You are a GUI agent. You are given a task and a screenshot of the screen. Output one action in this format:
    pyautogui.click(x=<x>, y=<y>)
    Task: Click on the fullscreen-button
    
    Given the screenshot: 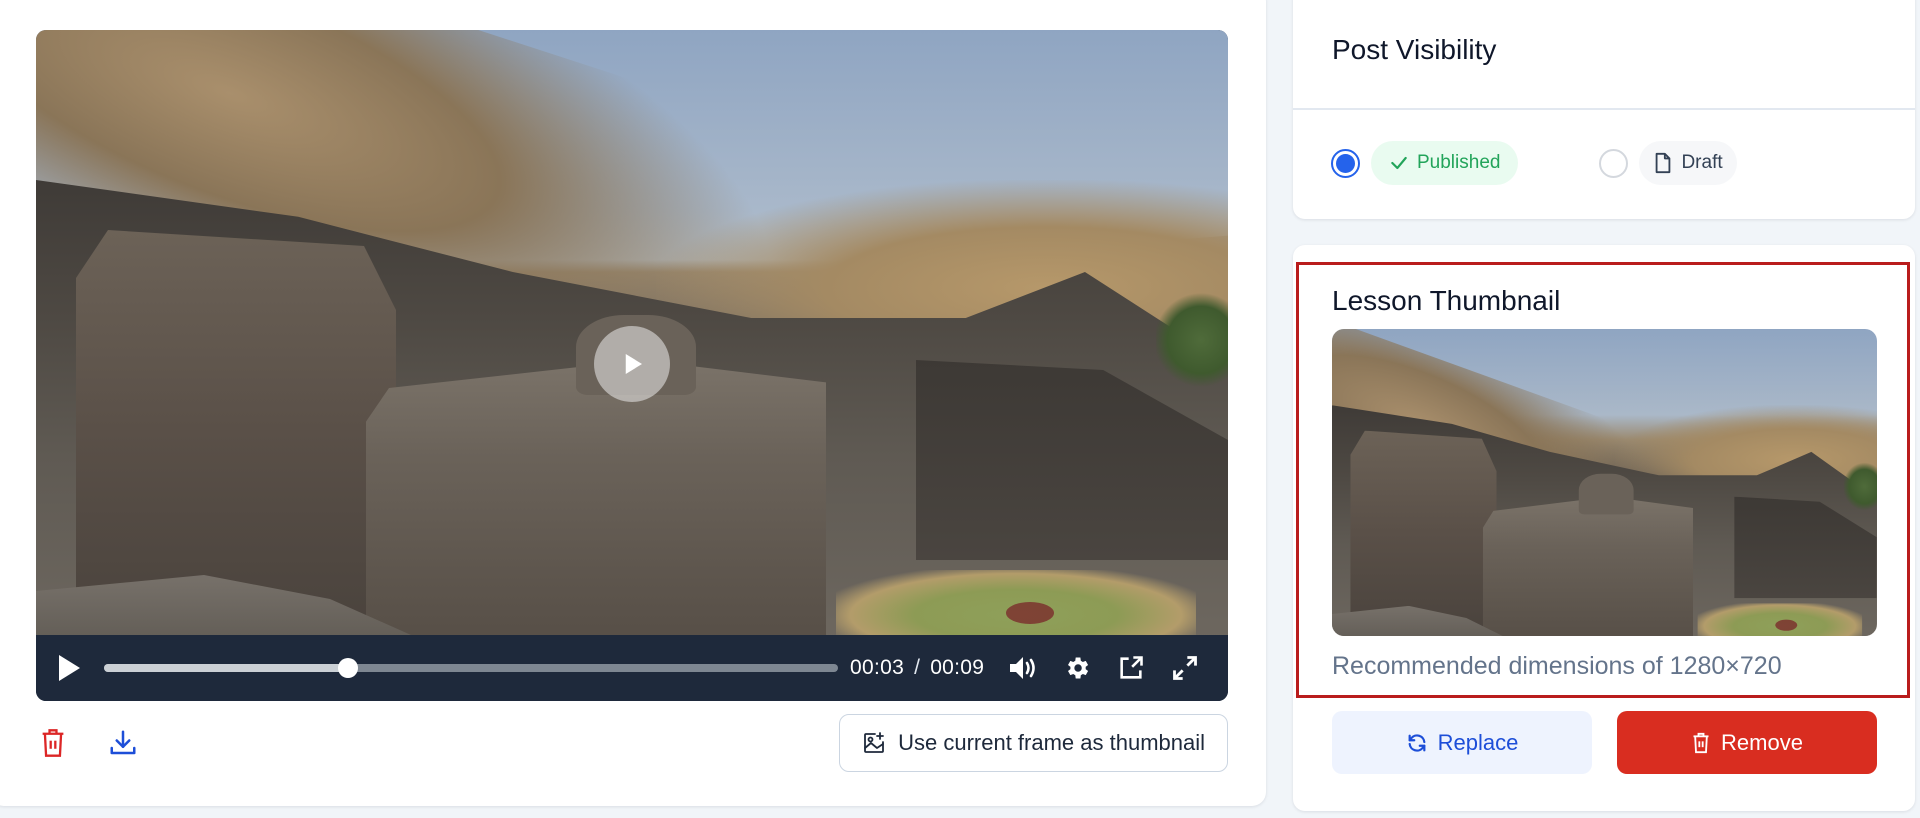 What is the action you would take?
    pyautogui.click(x=1185, y=668)
    